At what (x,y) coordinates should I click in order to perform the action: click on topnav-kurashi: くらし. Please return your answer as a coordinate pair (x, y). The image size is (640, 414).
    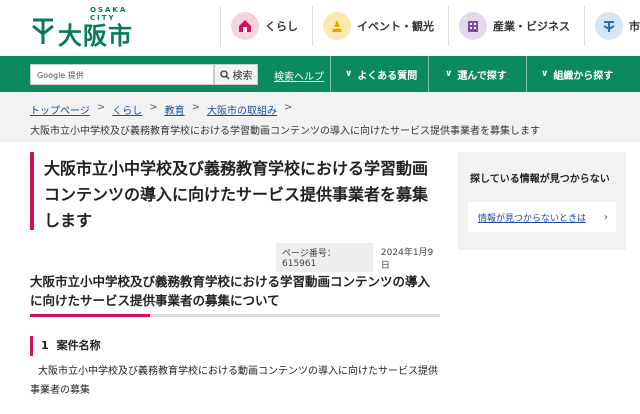
    Looking at the image, I should click on (266, 26).